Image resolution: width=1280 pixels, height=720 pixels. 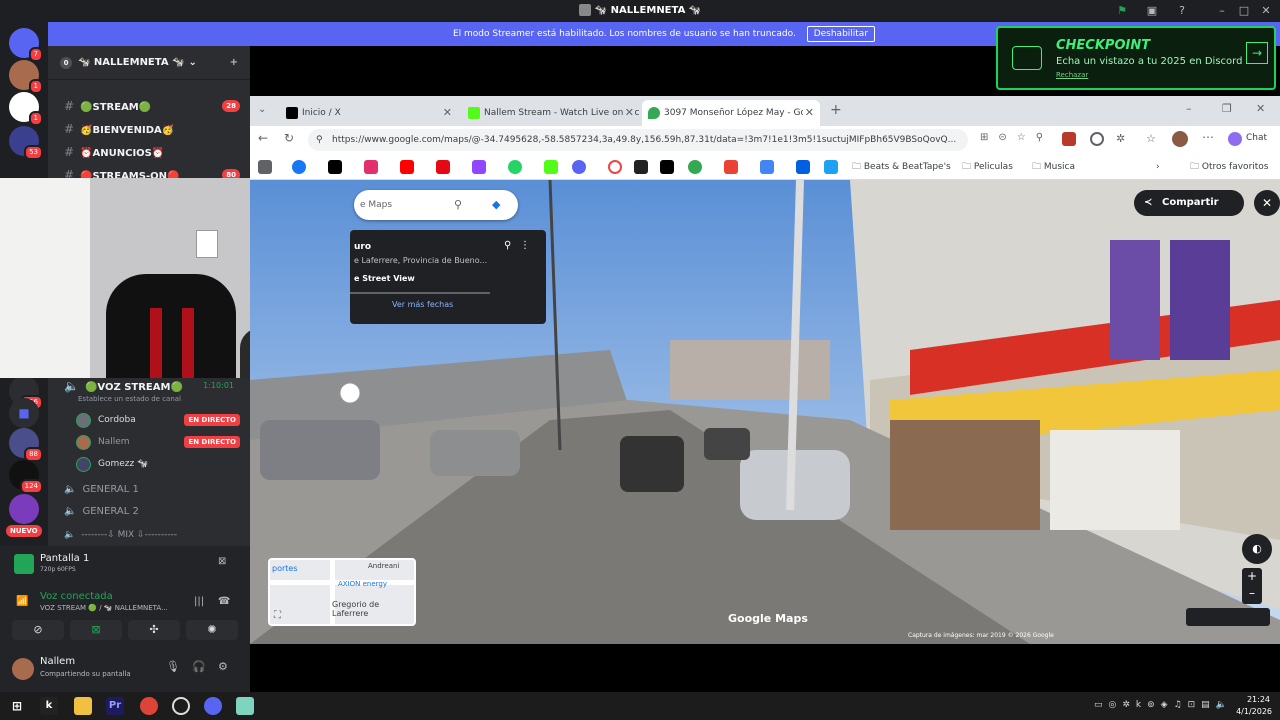 What do you see at coordinates (150, 129) in the screenshot?
I see `channel-item: # 🥳BIENVENIDA🥳` at bounding box center [150, 129].